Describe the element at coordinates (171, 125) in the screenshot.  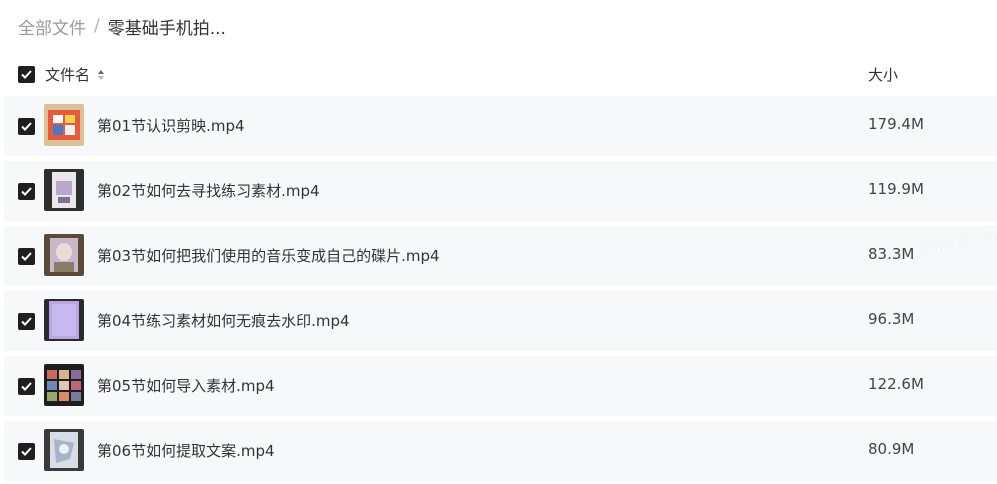
I see `file-name: 第01节认识剪映.mp4` at that location.